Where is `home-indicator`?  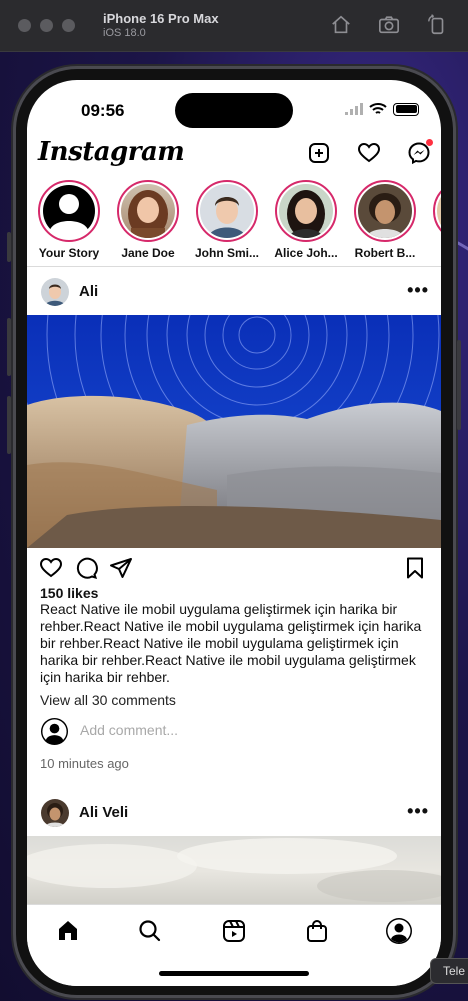 home-indicator is located at coordinates (234, 973).